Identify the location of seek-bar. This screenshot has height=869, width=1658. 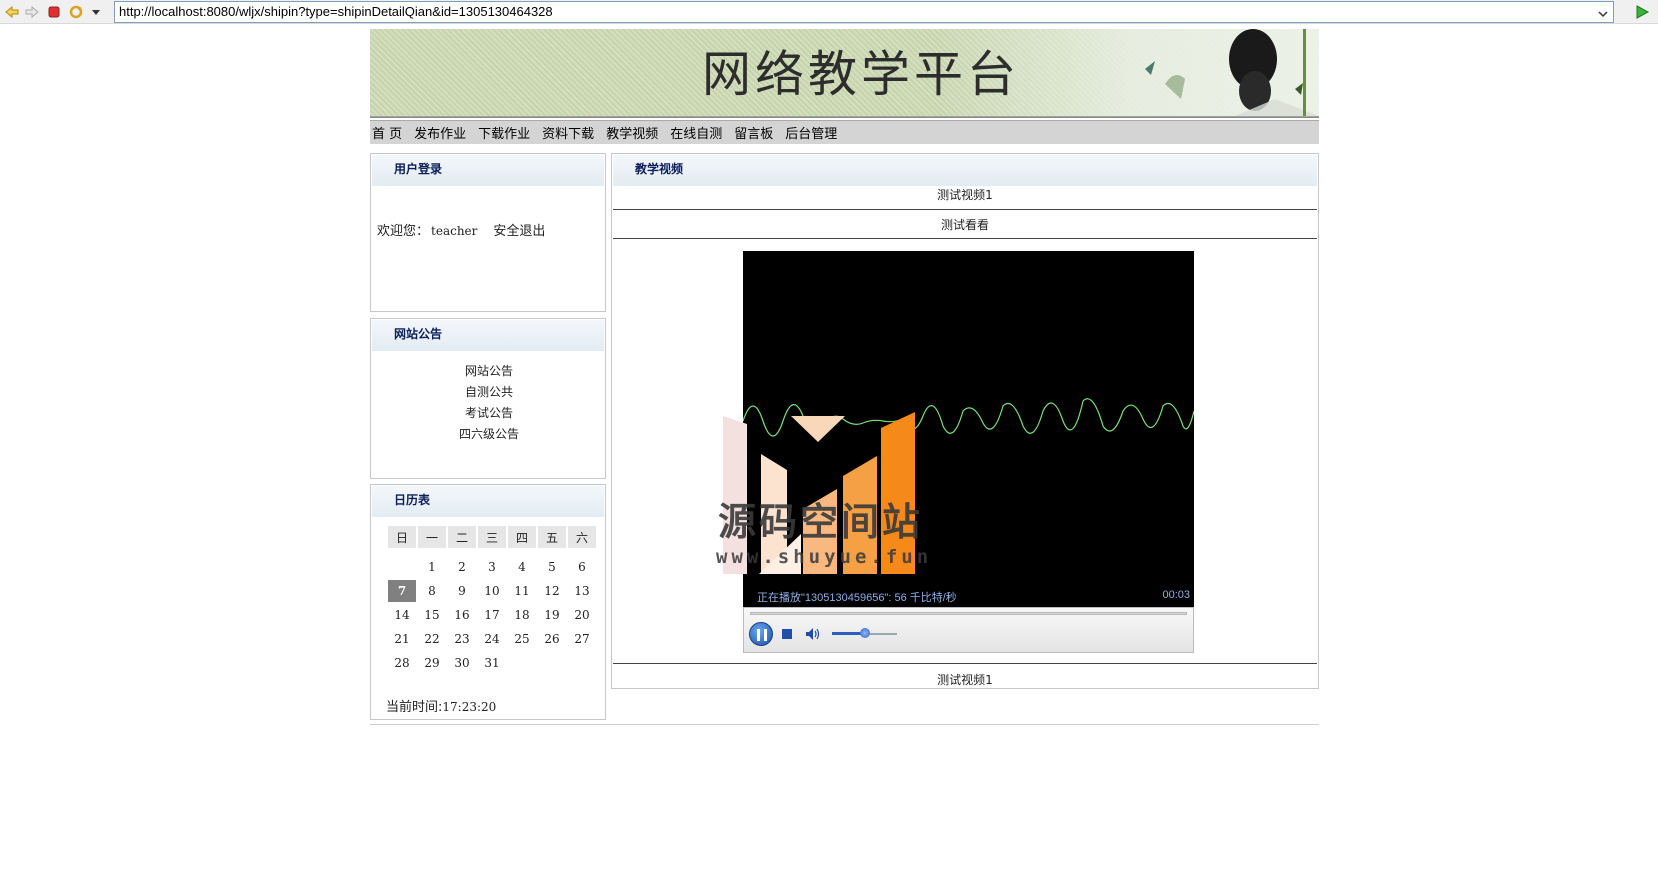
(968, 613).